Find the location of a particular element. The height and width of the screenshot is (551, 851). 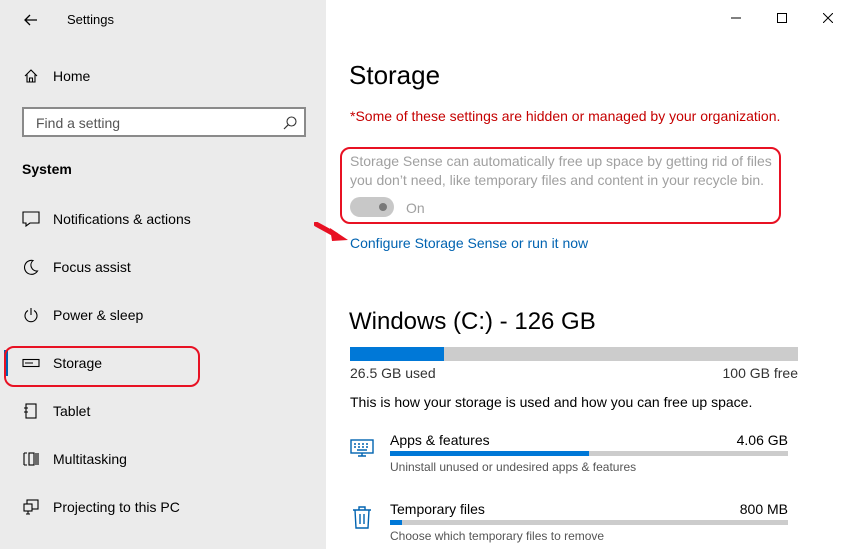

notifications-icon is located at coordinates (31, 219).